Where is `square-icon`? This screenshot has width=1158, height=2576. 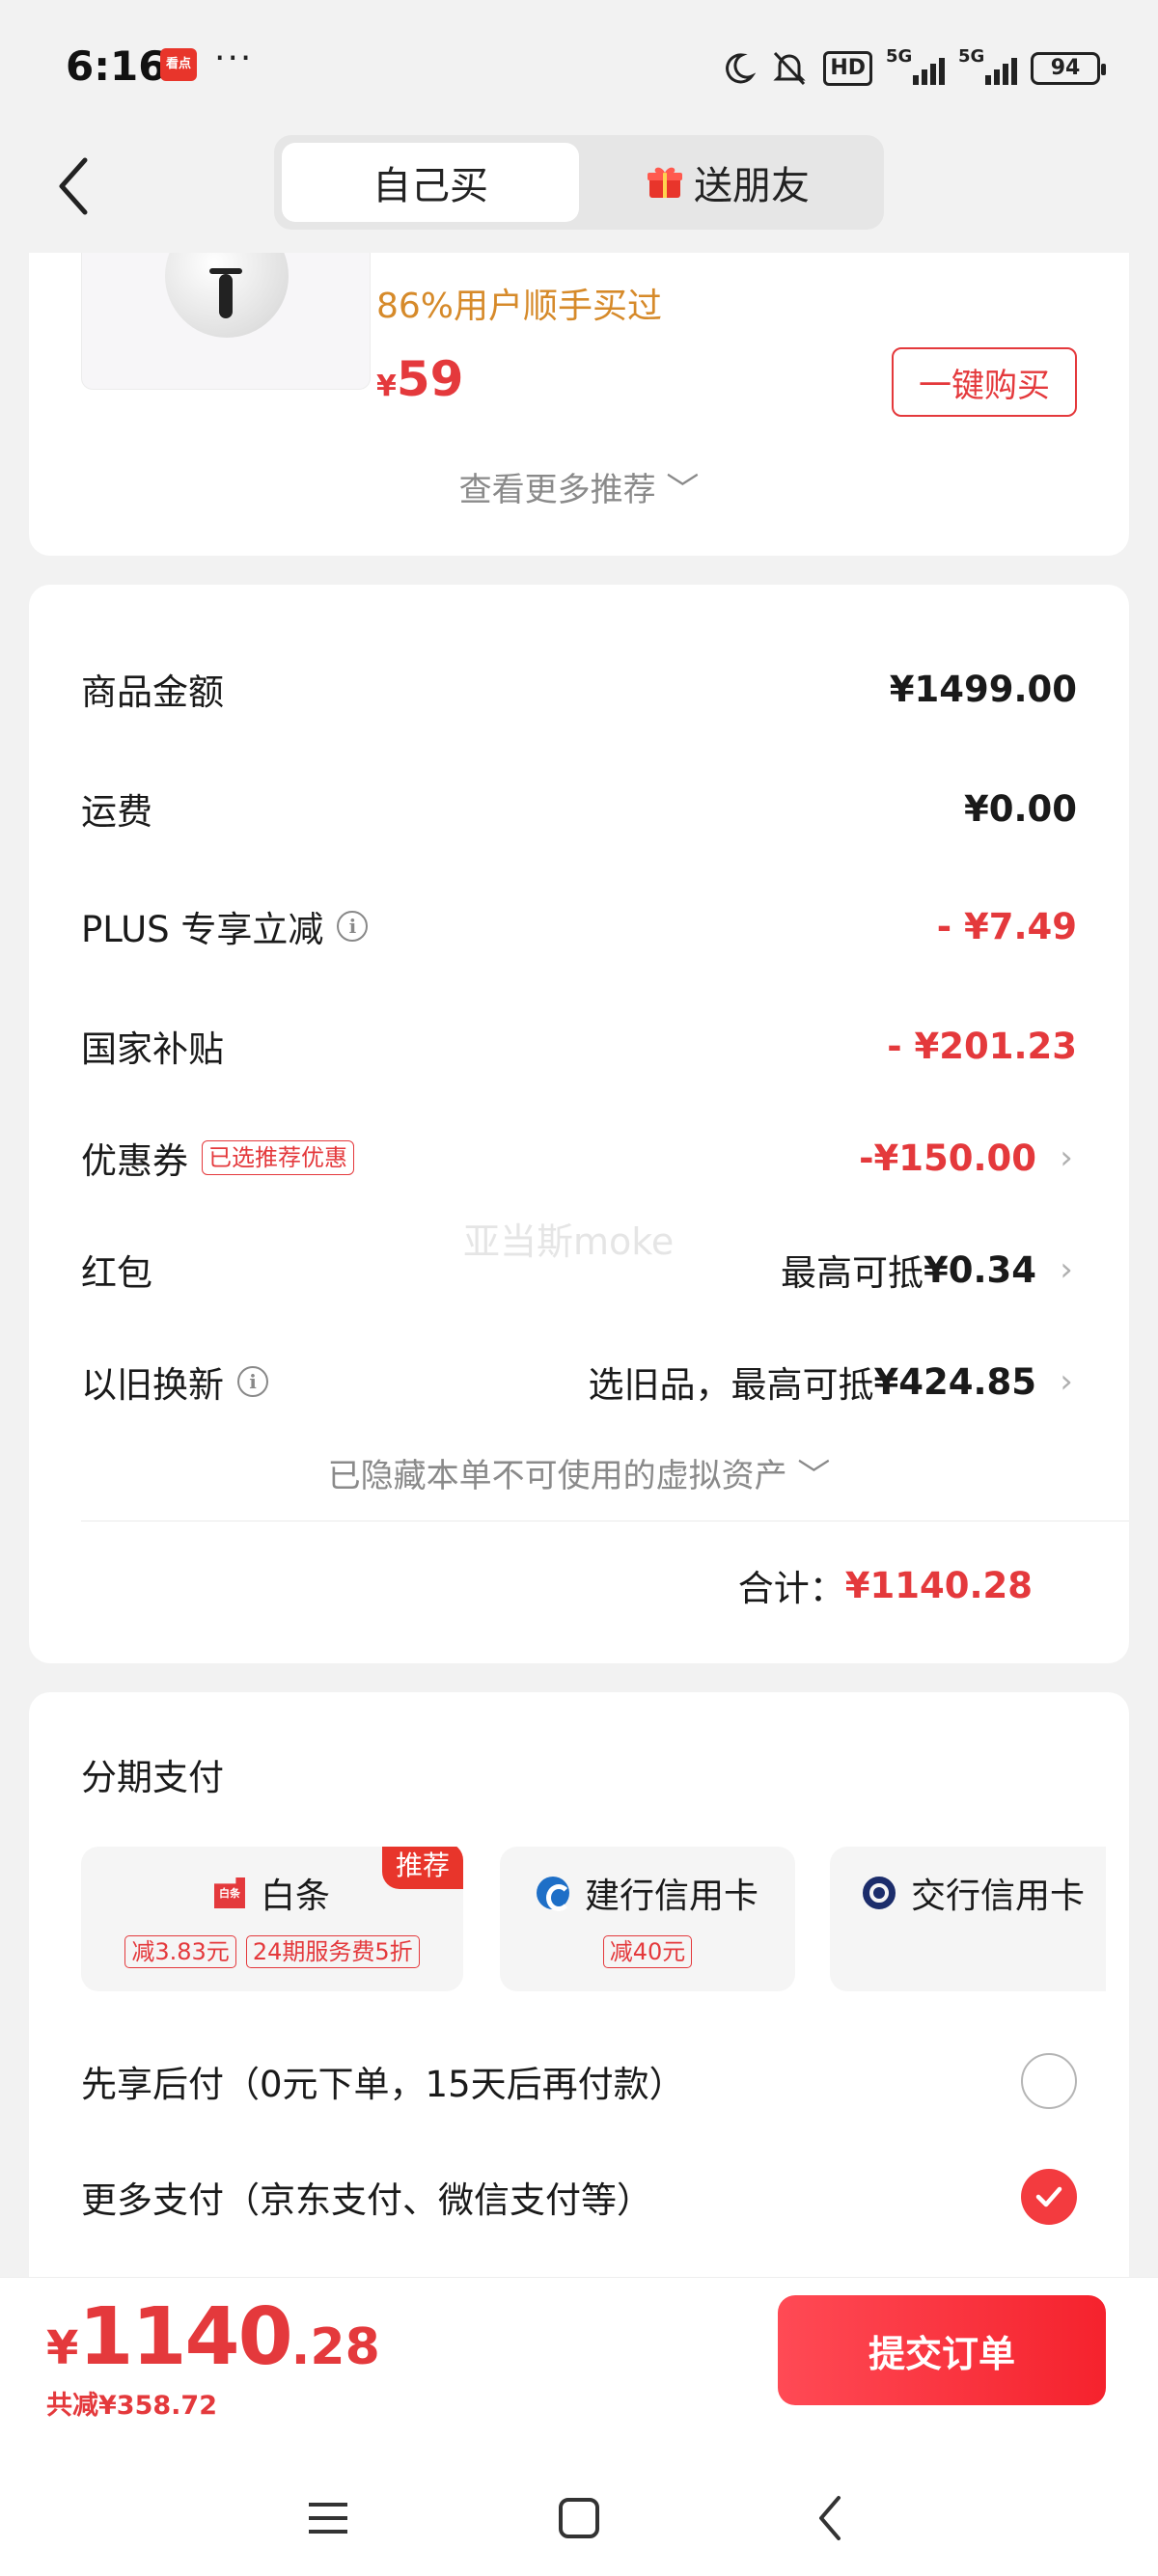 square-icon is located at coordinates (579, 2518).